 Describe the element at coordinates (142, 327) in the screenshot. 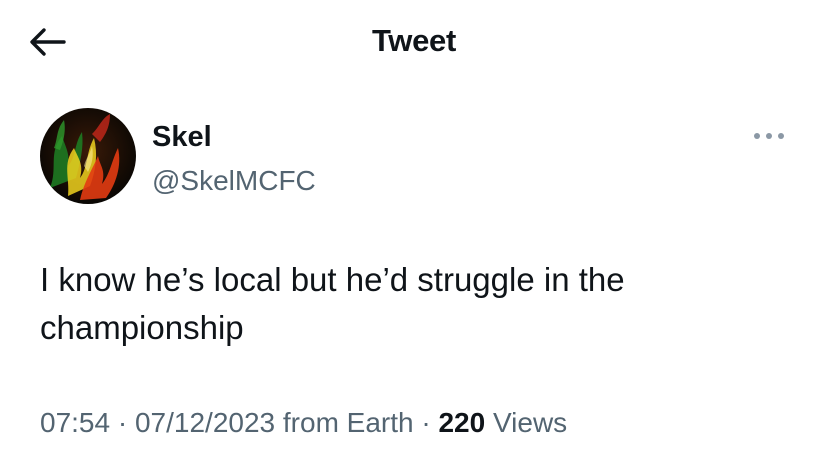

I see `tweet-text-line: championship` at that location.